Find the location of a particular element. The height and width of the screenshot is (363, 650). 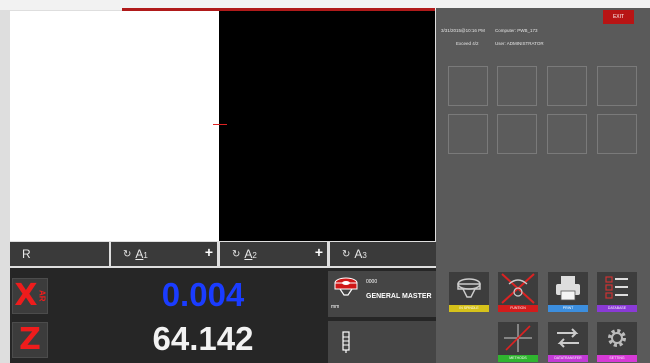

z-axis-button: Z is located at coordinates (30, 340).